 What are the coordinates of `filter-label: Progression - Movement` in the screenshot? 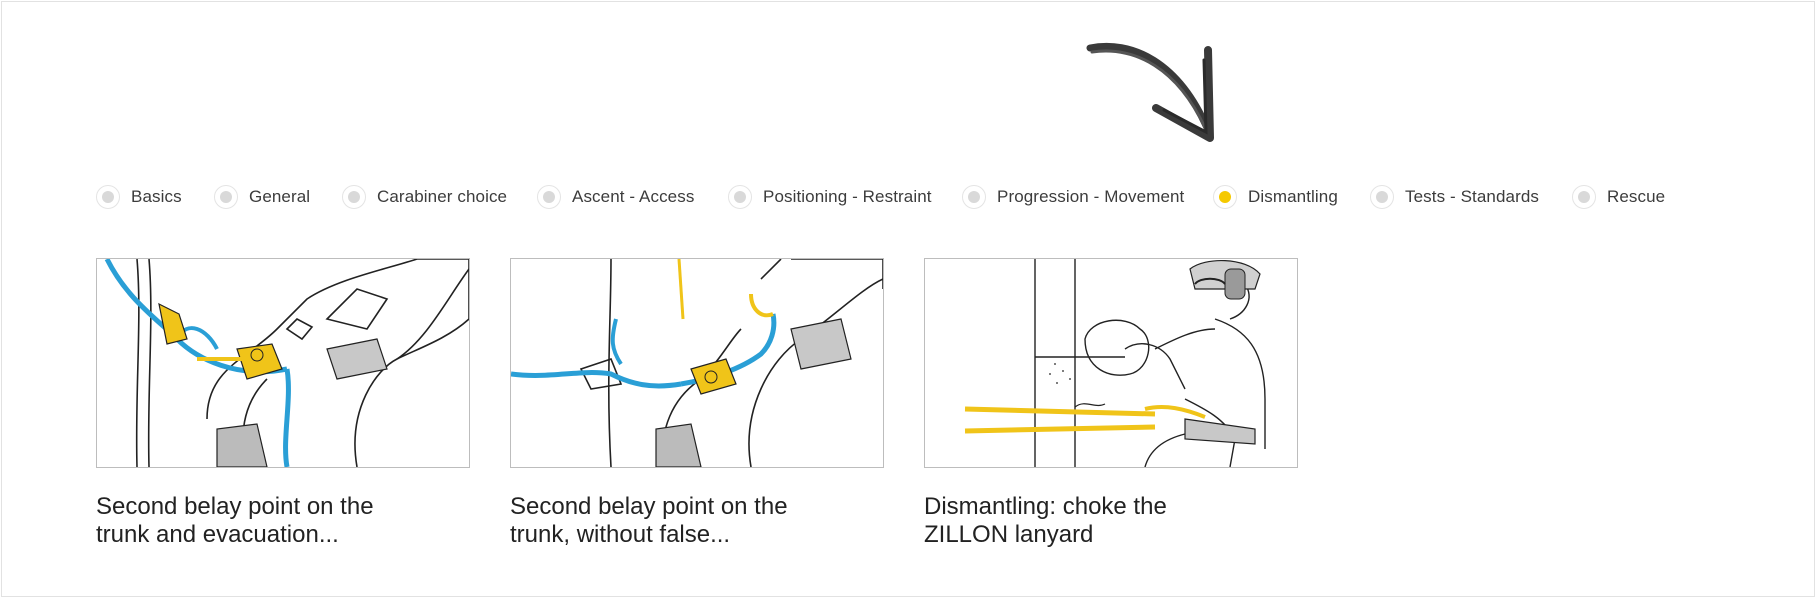 It's located at (1091, 196).